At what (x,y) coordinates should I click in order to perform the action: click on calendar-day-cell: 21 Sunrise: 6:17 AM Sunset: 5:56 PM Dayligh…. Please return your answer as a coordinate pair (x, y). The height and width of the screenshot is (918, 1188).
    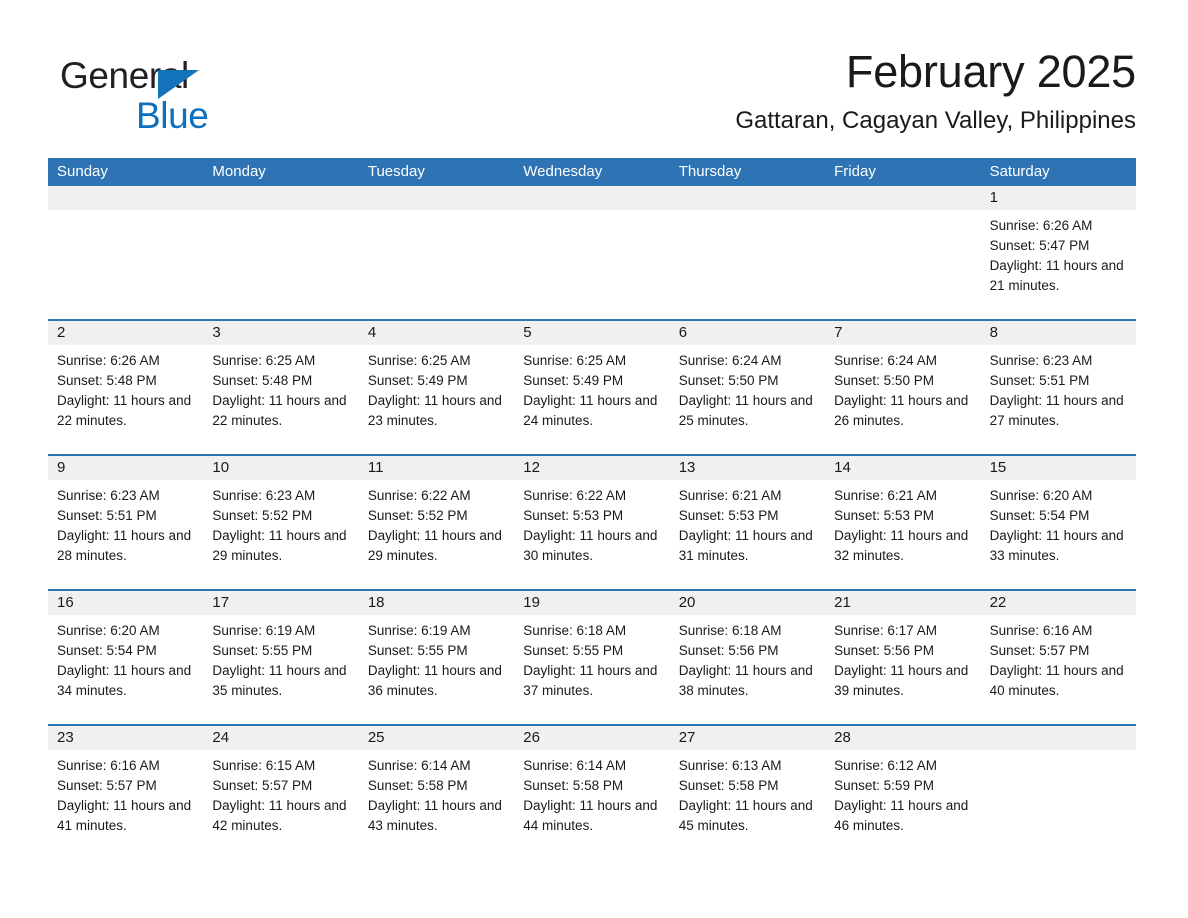
    Looking at the image, I should click on (903, 657).